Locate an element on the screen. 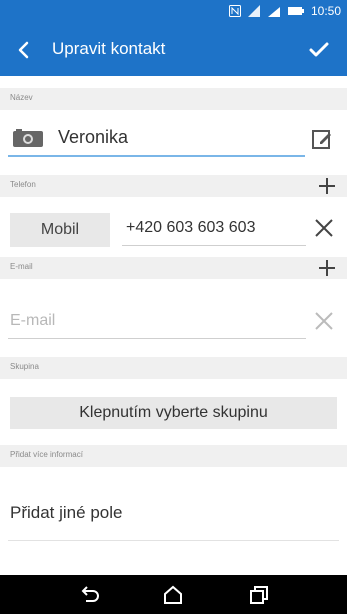 This screenshot has width=347, height=614. nav-recent-icon is located at coordinates (259, 595).